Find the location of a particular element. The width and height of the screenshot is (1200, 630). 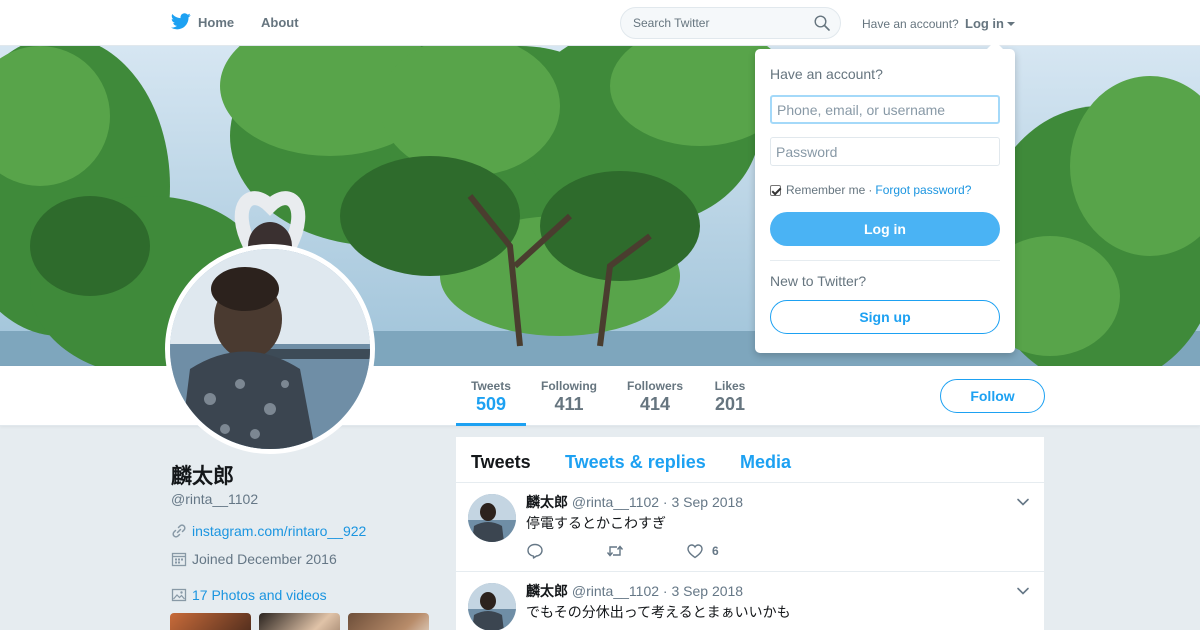

retweet-icon is located at coordinates (615, 551).